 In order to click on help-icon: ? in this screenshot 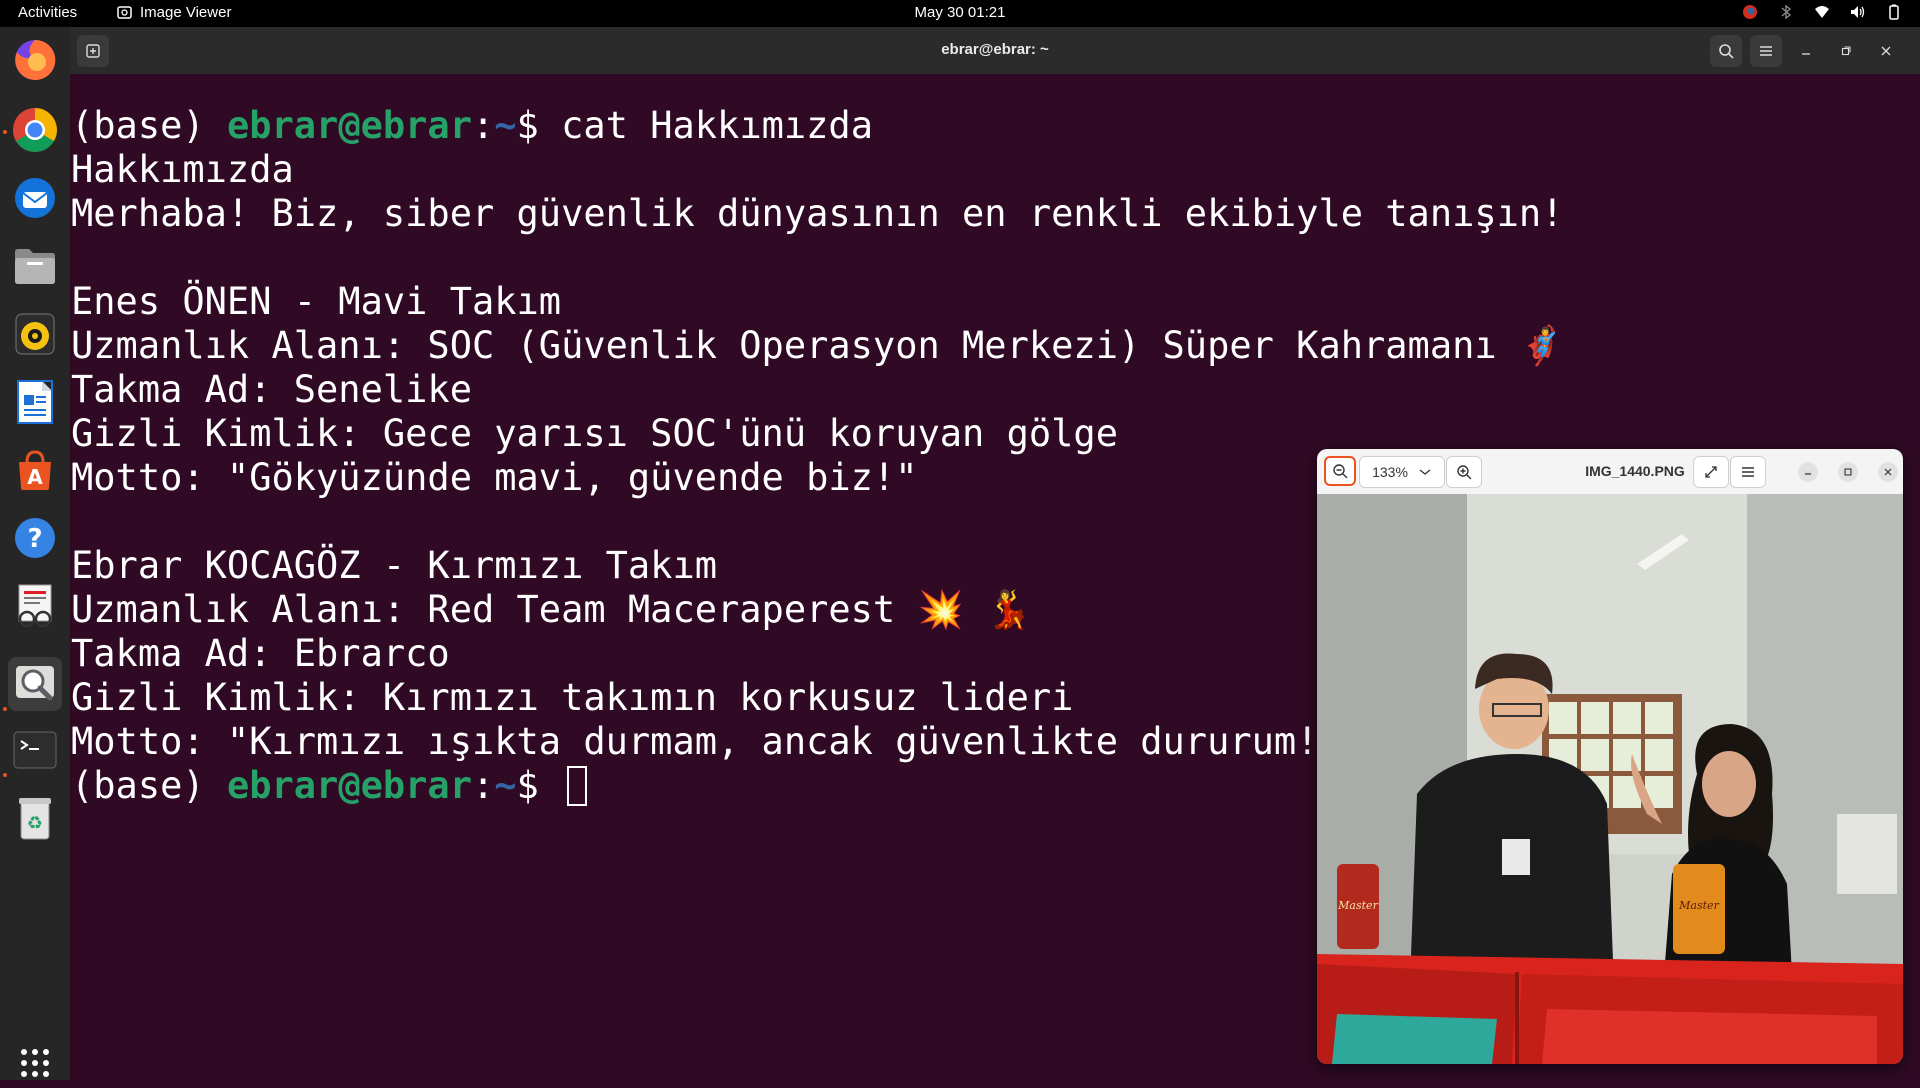, I will do `click(35, 538)`.